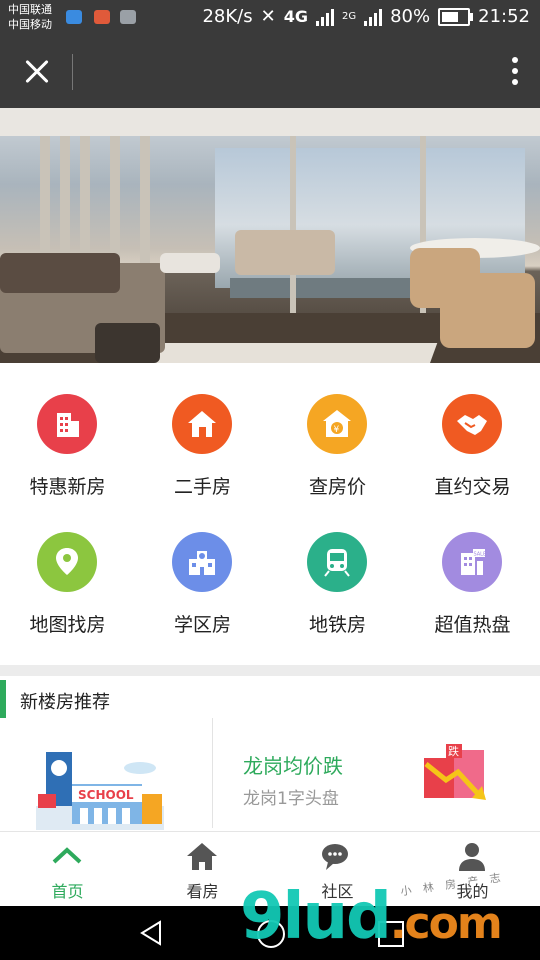 This screenshot has height=960, width=540. I want to click on recommend-divider, so click(212, 773).